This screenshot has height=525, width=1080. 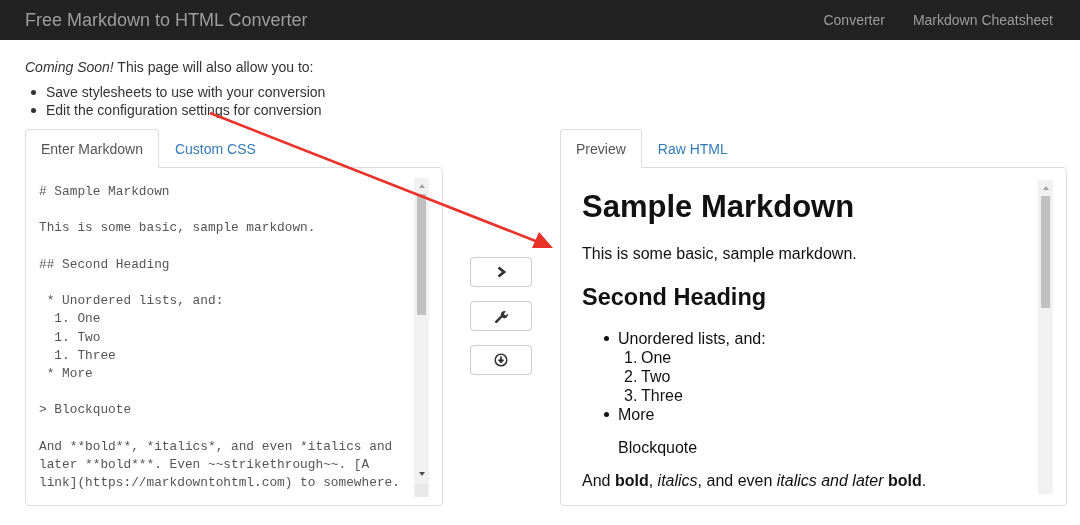 I want to click on feature-item: Edit the configuration settings for conversion, so click(x=184, y=110).